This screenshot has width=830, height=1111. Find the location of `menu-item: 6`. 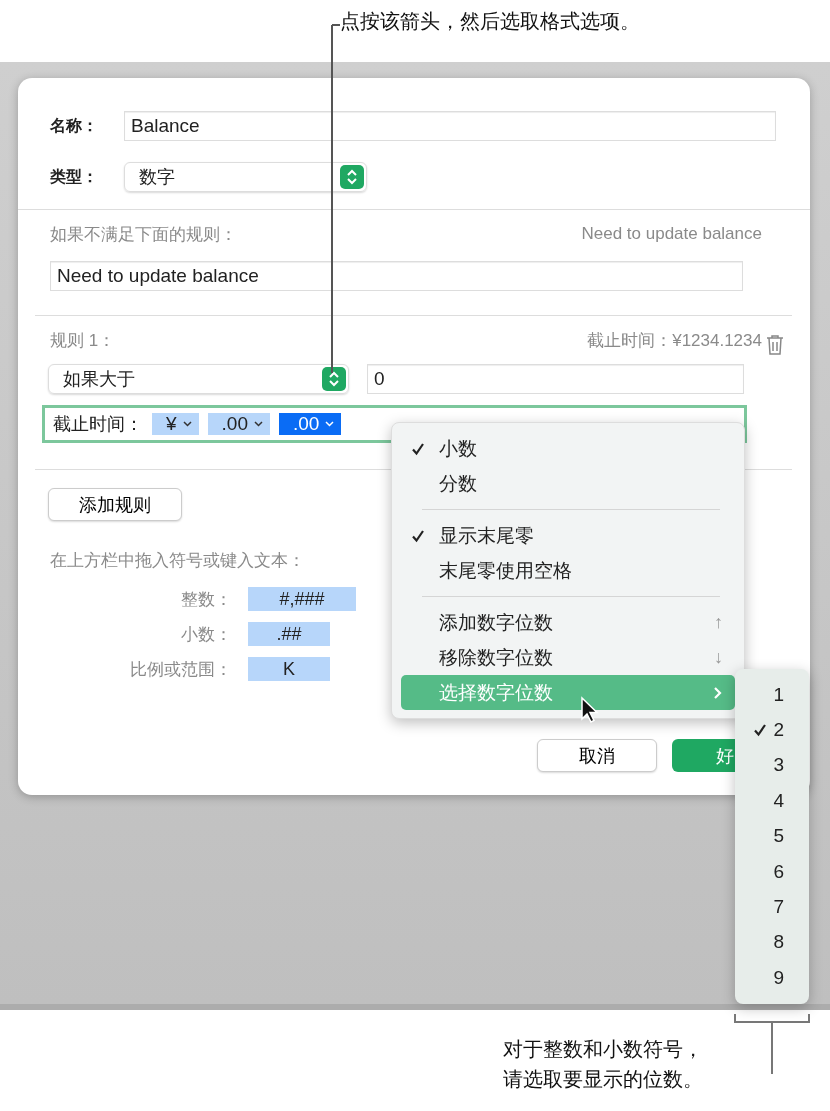

menu-item: 6 is located at coordinates (772, 871).